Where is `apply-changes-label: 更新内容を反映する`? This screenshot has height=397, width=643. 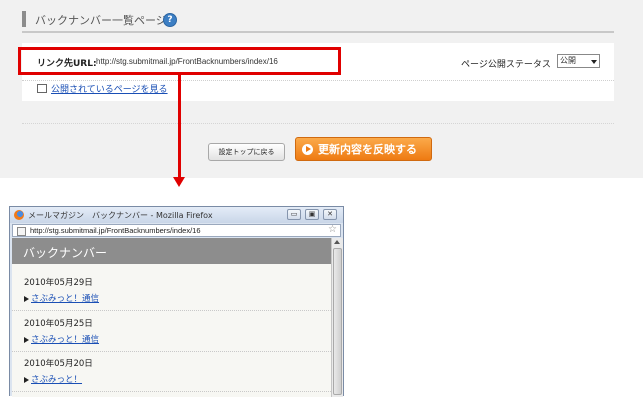
apply-changes-label: 更新内容を反映する is located at coordinates (367, 149).